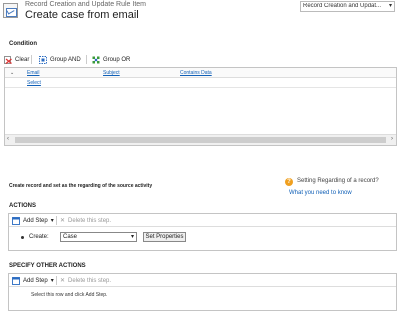  What do you see at coordinates (200, 83) in the screenshot?
I see `table-row: Select` at bounding box center [200, 83].